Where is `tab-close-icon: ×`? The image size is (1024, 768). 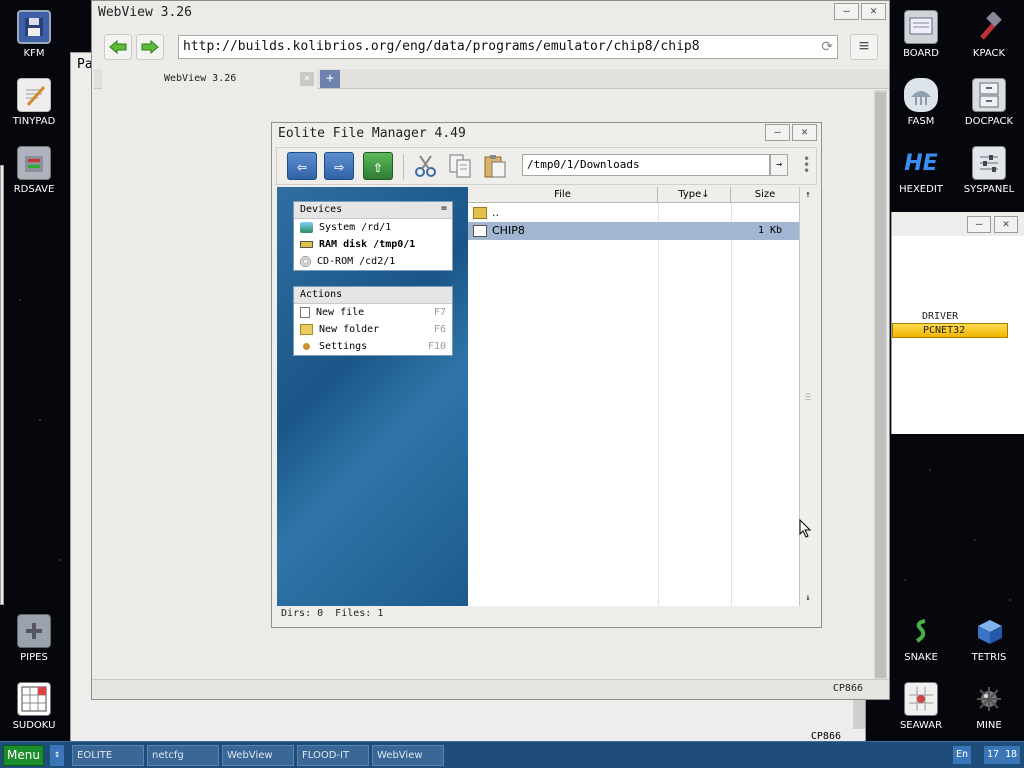
tab-close-icon: × is located at coordinates (307, 79).